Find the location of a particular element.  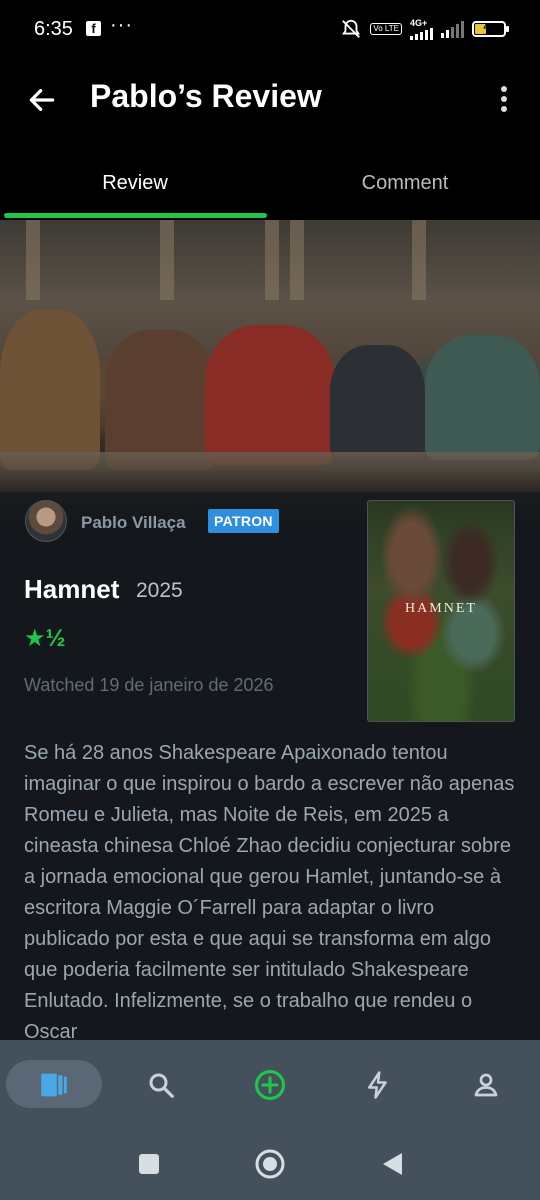

bottom-nav is located at coordinates (270, 1085).